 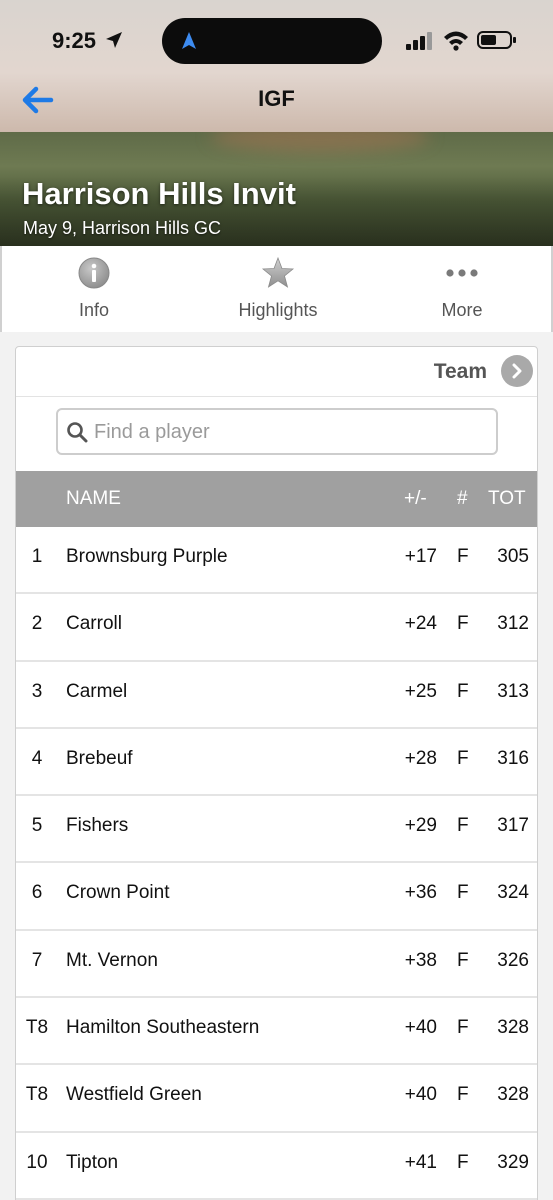 What do you see at coordinates (513, 960) in the screenshot?
I see `row-total: 326` at bounding box center [513, 960].